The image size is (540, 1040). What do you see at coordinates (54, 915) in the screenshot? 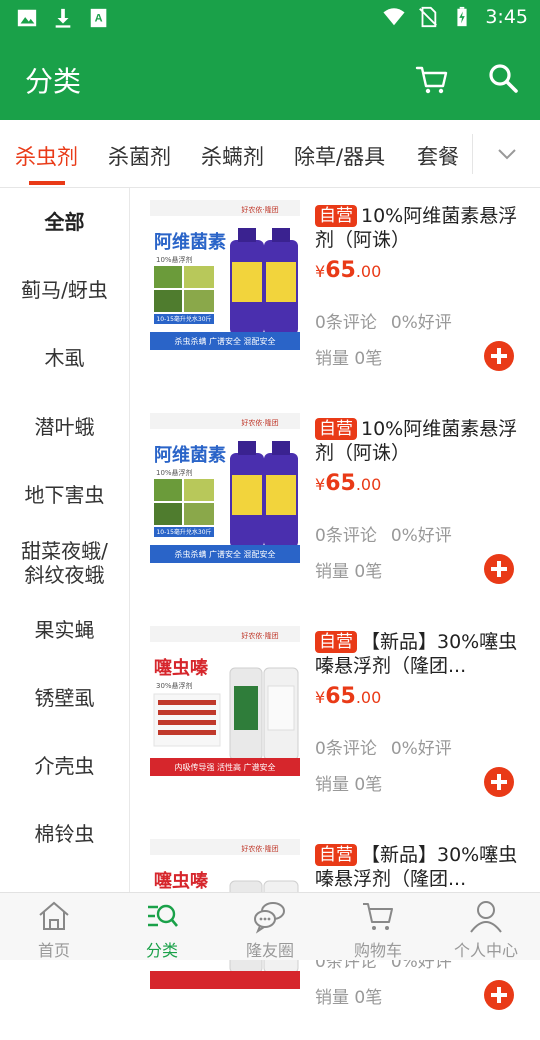
I see `home-icon` at bounding box center [54, 915].